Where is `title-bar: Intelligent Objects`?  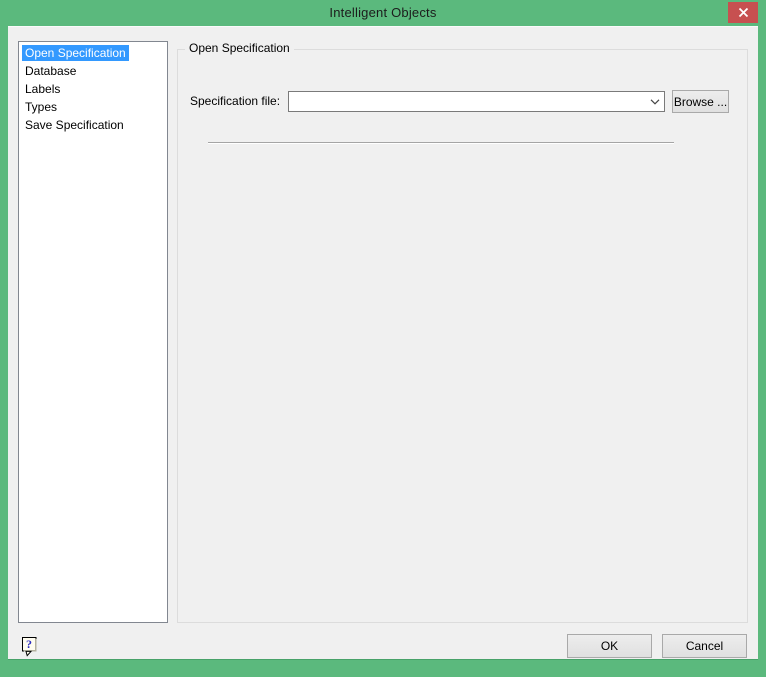 title-bar: Intelligent Objects is located at coordinates (383, 13).